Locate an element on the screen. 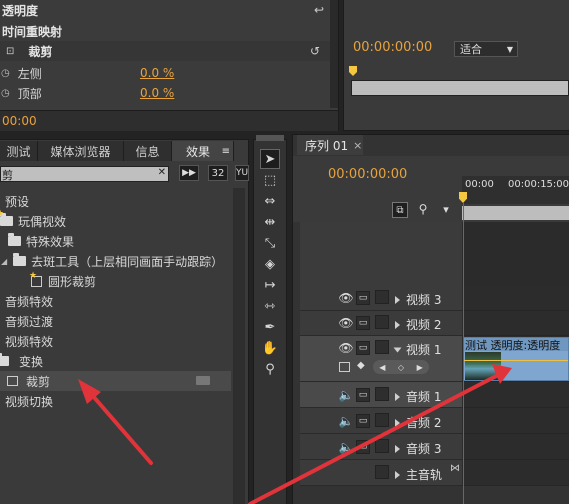  reset-icon: ↩ is located at coordinates (319, 10).